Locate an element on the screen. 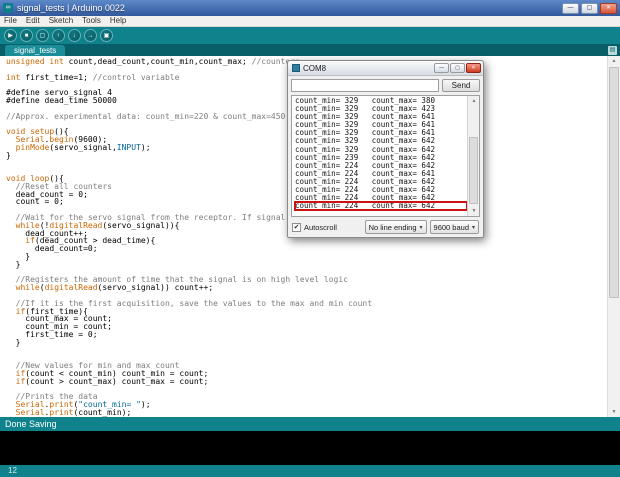 The image size is (620, 477). serial-input is located at coordinates (365, 85).